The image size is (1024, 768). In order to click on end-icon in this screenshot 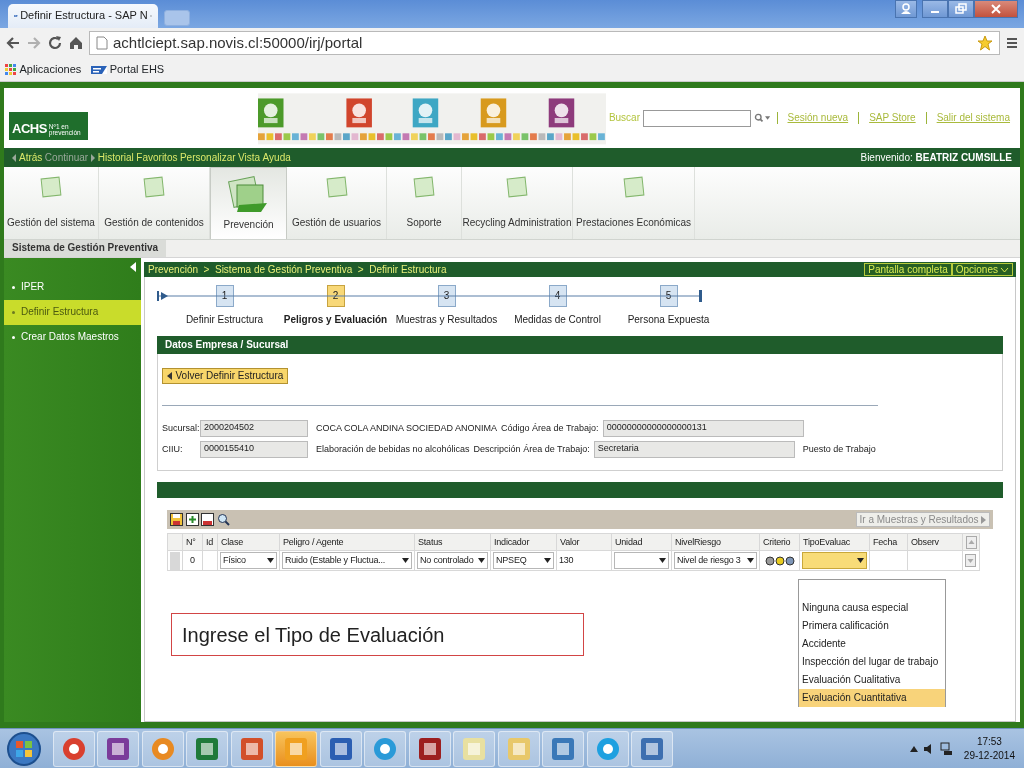, I will do `click(701, 296)`.